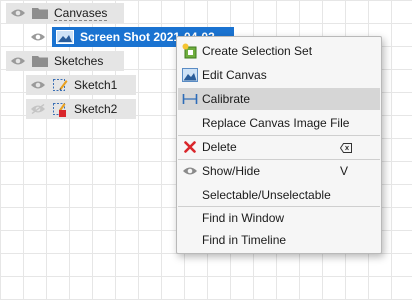  I want to click on eye-hidden-icon, so click(38, 109).